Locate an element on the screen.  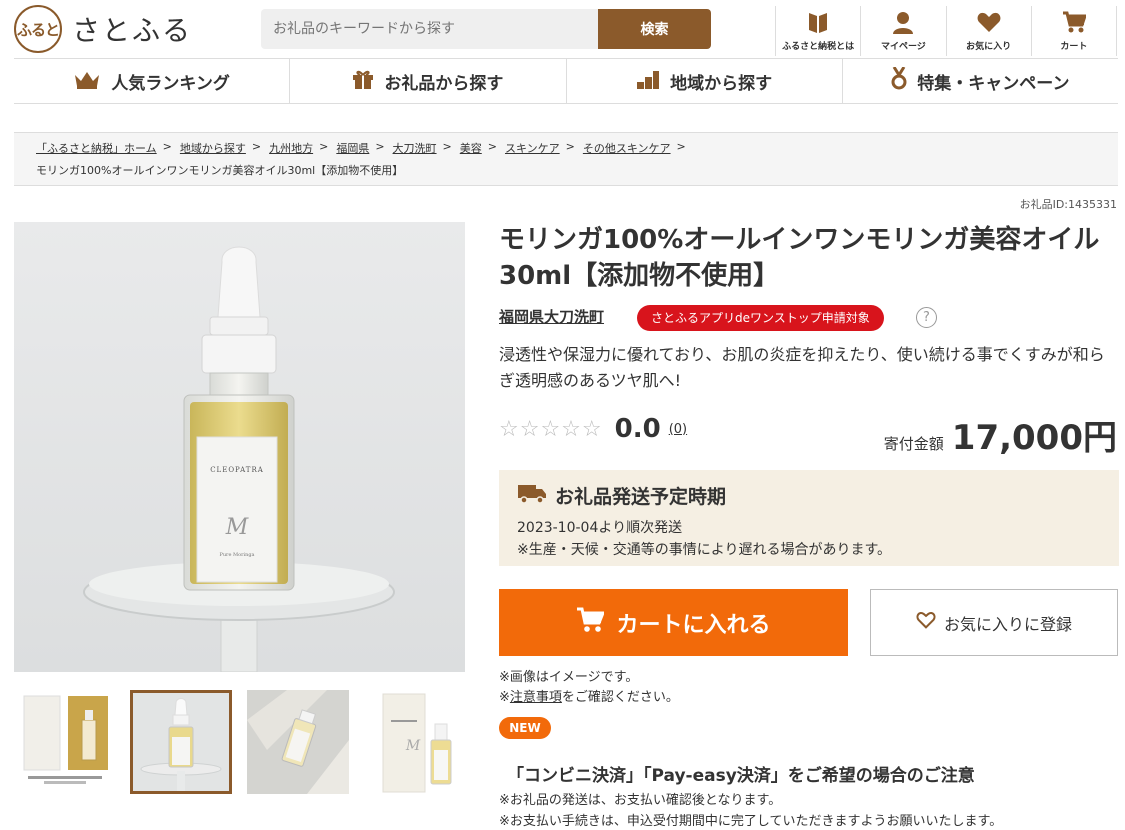
thumbnail: M is located at coordinates (413, 742).